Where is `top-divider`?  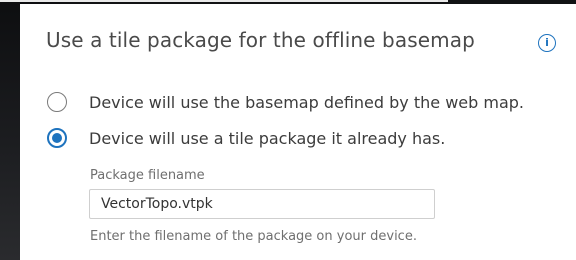
top-divider is located at coordinates (224, 1).